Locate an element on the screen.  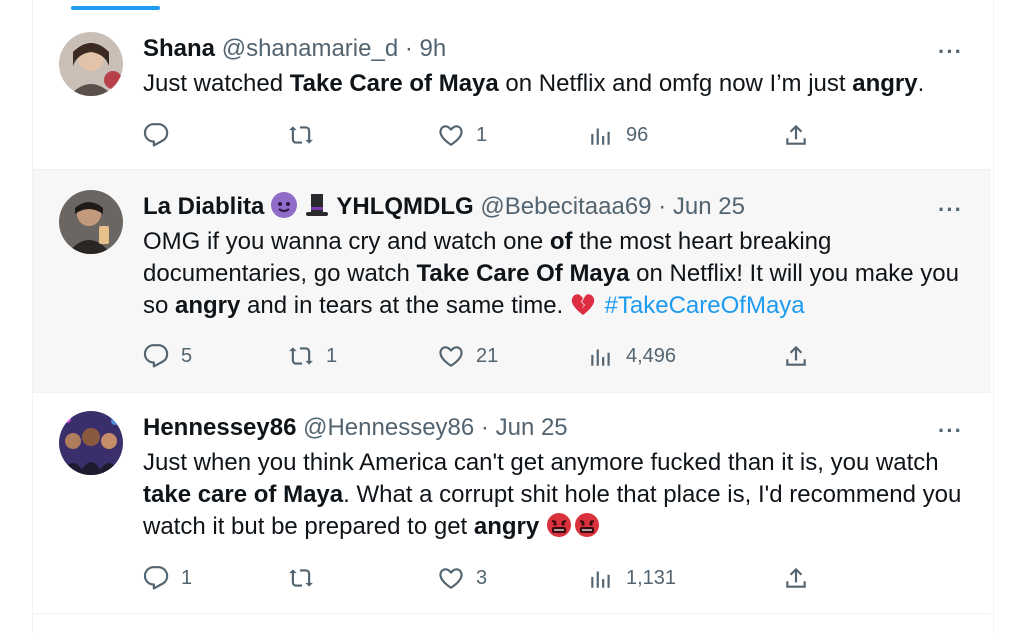
retweet-count: 1 is located at coordinates (332, 355).